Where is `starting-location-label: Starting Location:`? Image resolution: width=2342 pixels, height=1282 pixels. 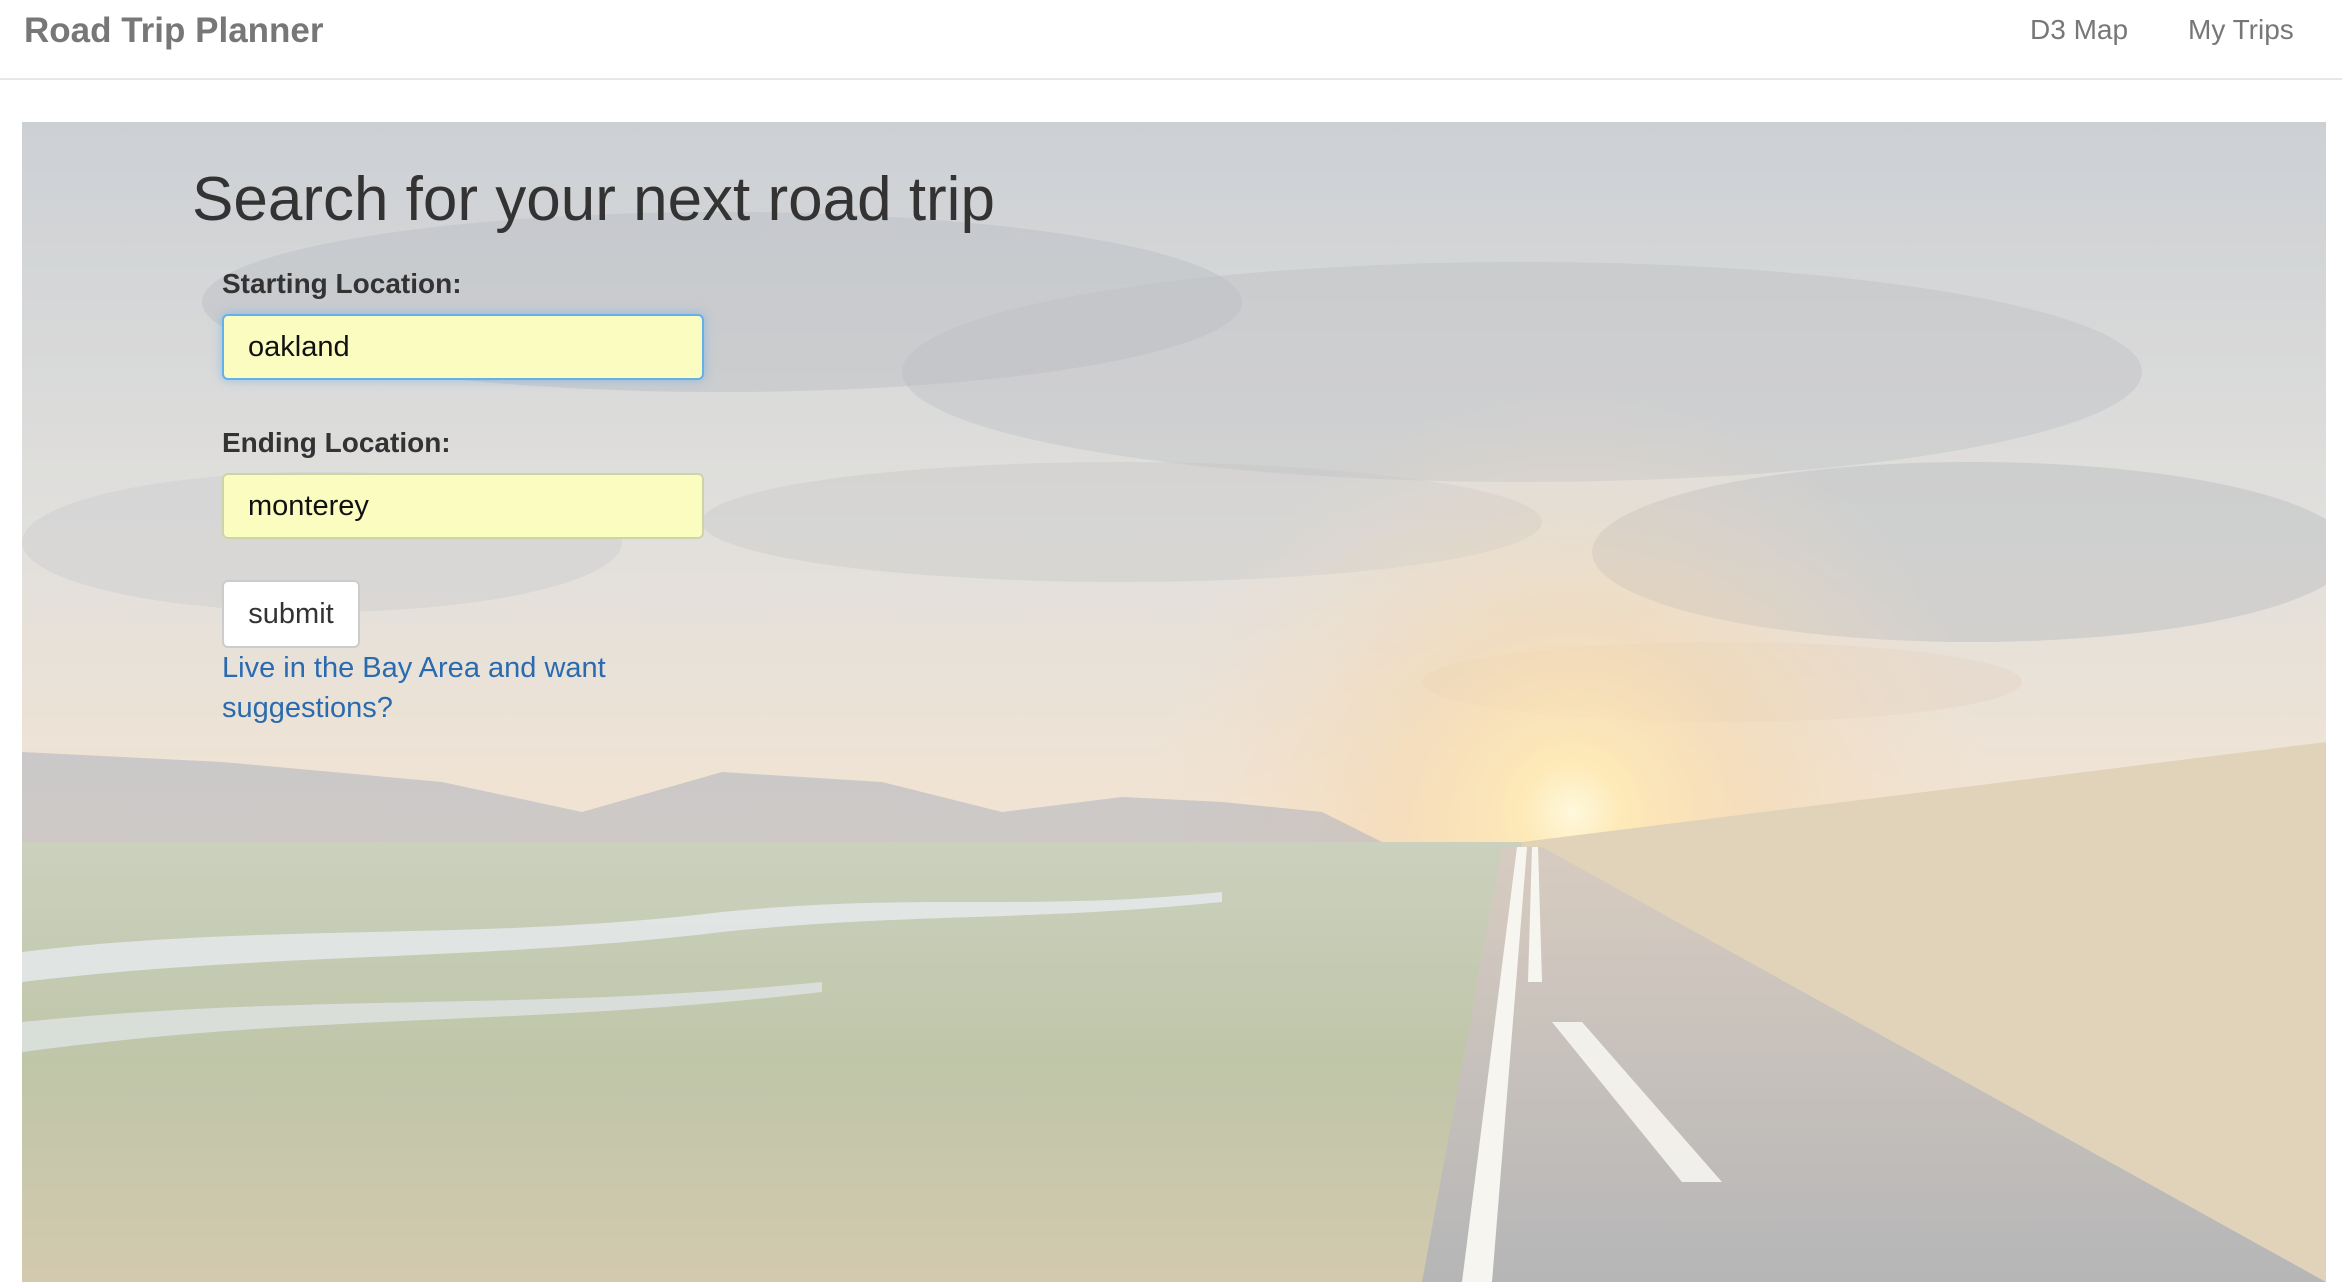
starting-location-label: Starting Location: is located at coordinates (342, 283).